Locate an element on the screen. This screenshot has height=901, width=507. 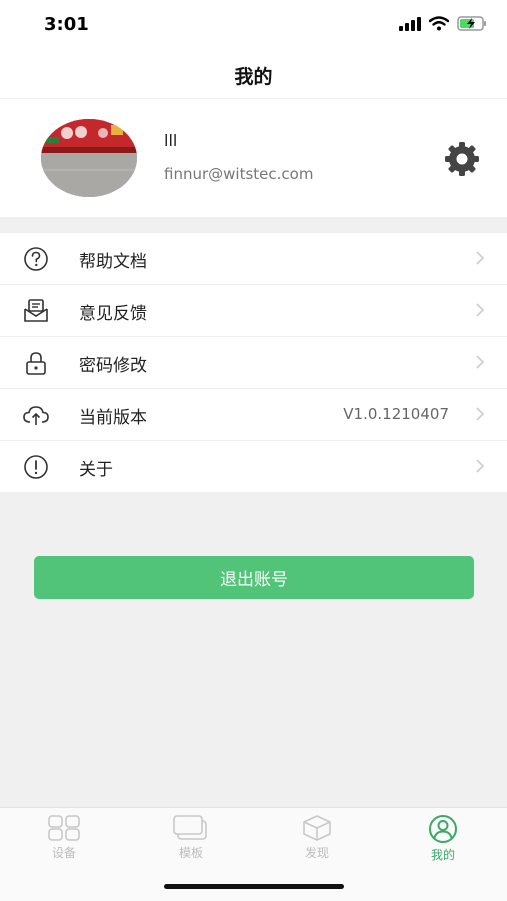
tab-label: 模板 is located at coordinates (190, 853).